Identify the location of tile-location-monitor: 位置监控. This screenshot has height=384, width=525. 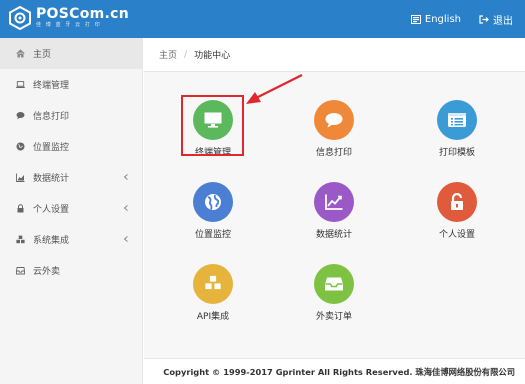
(213, 220).